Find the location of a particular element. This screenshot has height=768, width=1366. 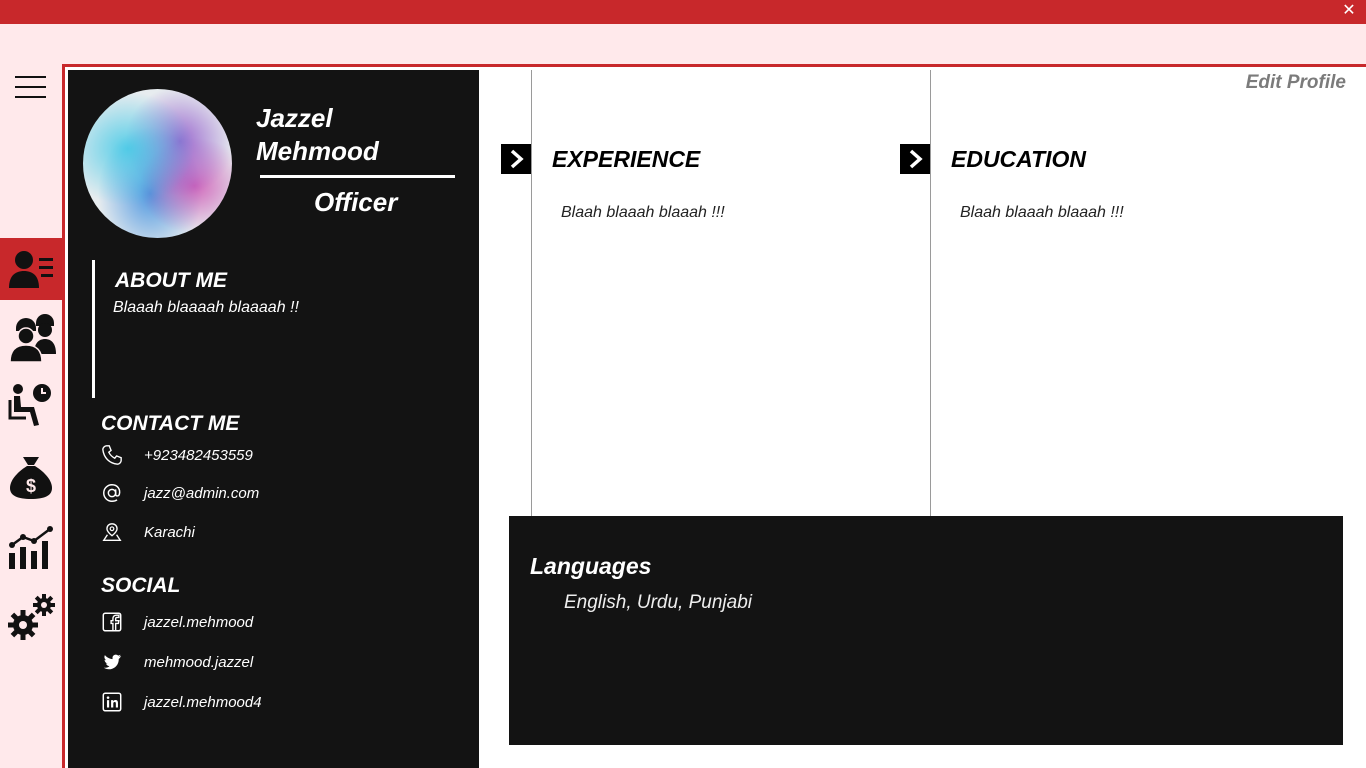

nav-workers is located at coordinates (31, 339).